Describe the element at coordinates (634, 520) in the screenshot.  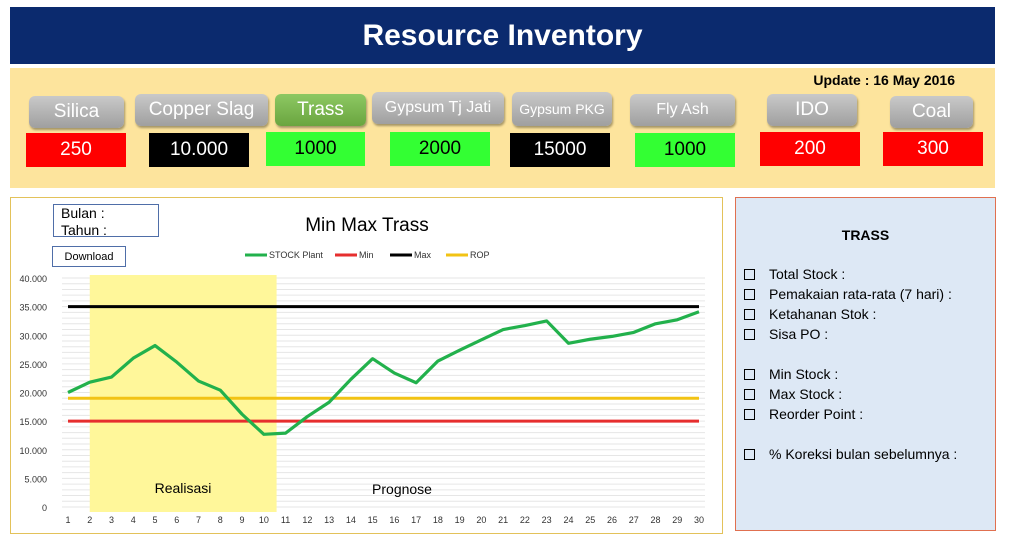
I see `x-tick-label: 27` at that location.